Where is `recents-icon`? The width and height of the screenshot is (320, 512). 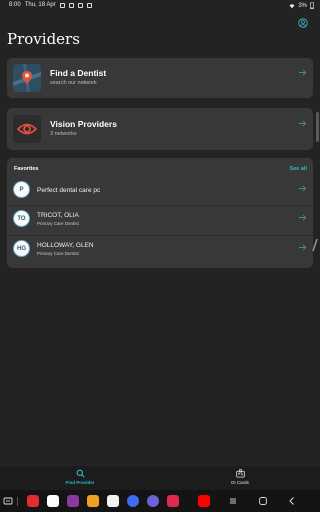
recents-icon is located at coordinates (233, 501).